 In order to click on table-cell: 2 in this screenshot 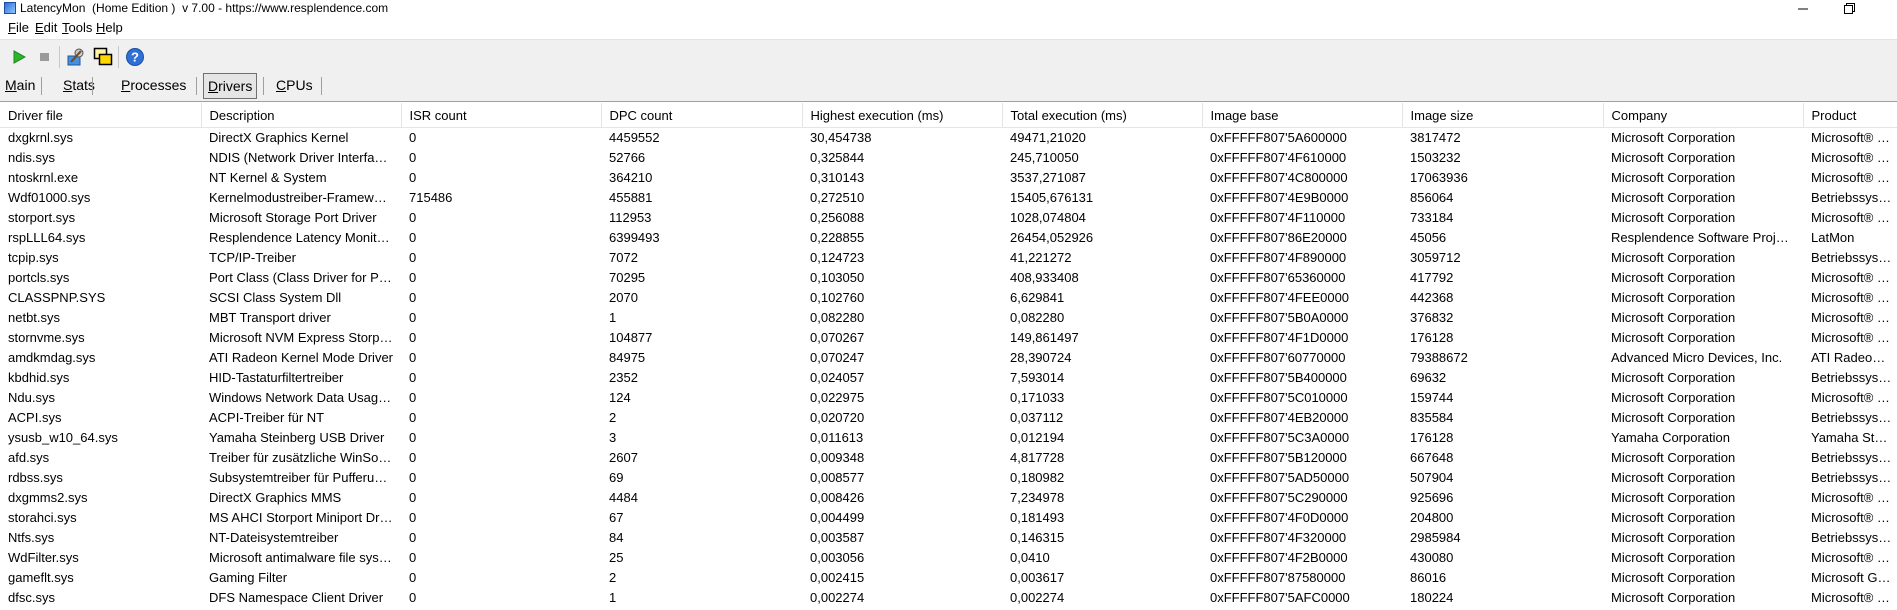, I will do `click(613, 417)`.